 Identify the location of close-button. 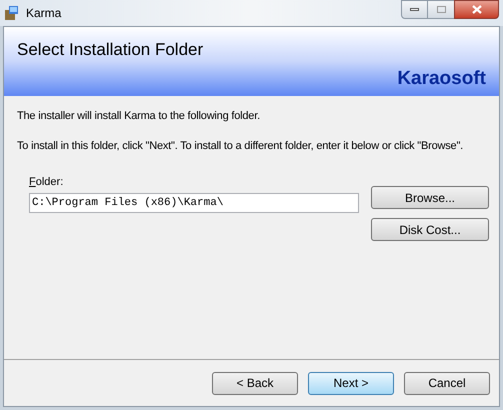
(476, 9).